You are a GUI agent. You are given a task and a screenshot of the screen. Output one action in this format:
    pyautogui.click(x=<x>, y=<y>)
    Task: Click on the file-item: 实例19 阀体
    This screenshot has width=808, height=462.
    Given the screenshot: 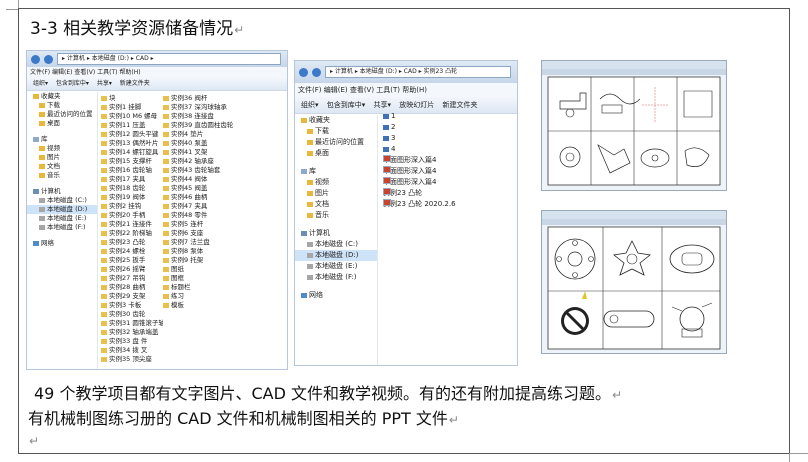 What is the action you would take?
    pyautogui.click(x=132, y=197)
    